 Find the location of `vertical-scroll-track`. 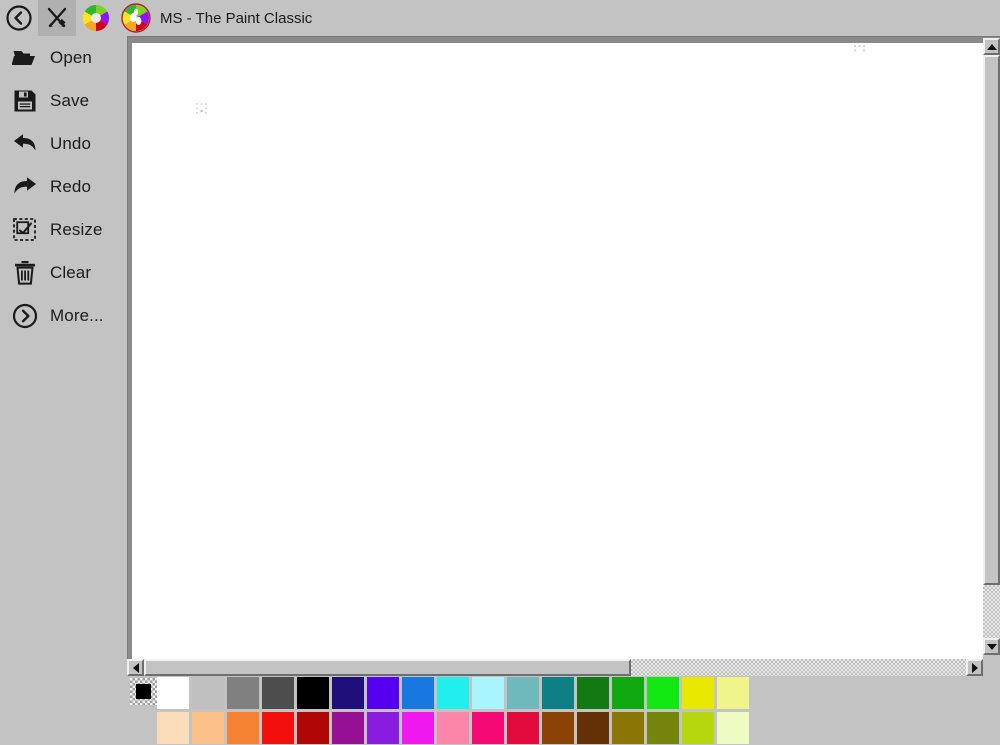

vertical-scroll-track is located at coordinates (991, 611).